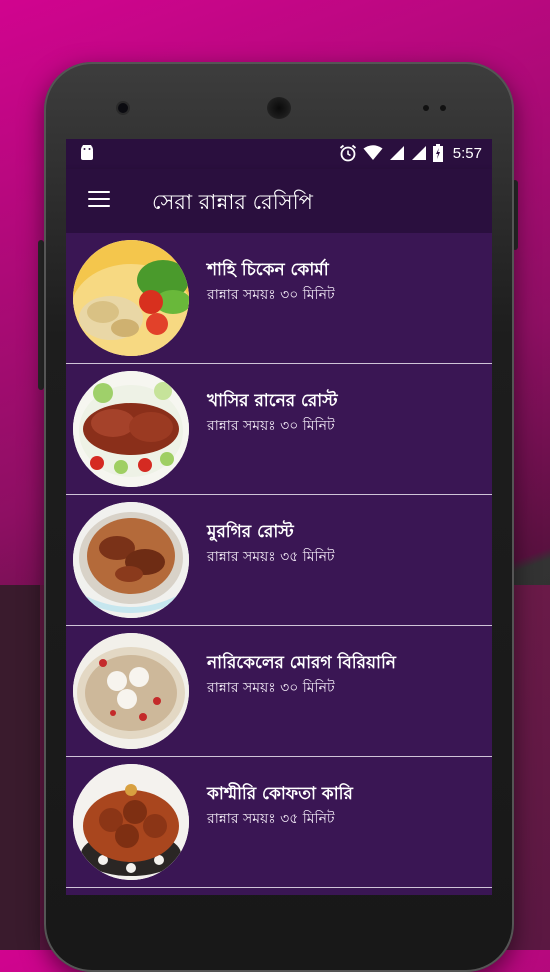 This screenshot has width=550, height=972. Describe the element at coordinates (467, 153) in the screenshot. I see `status-time: 5:57` at that location.